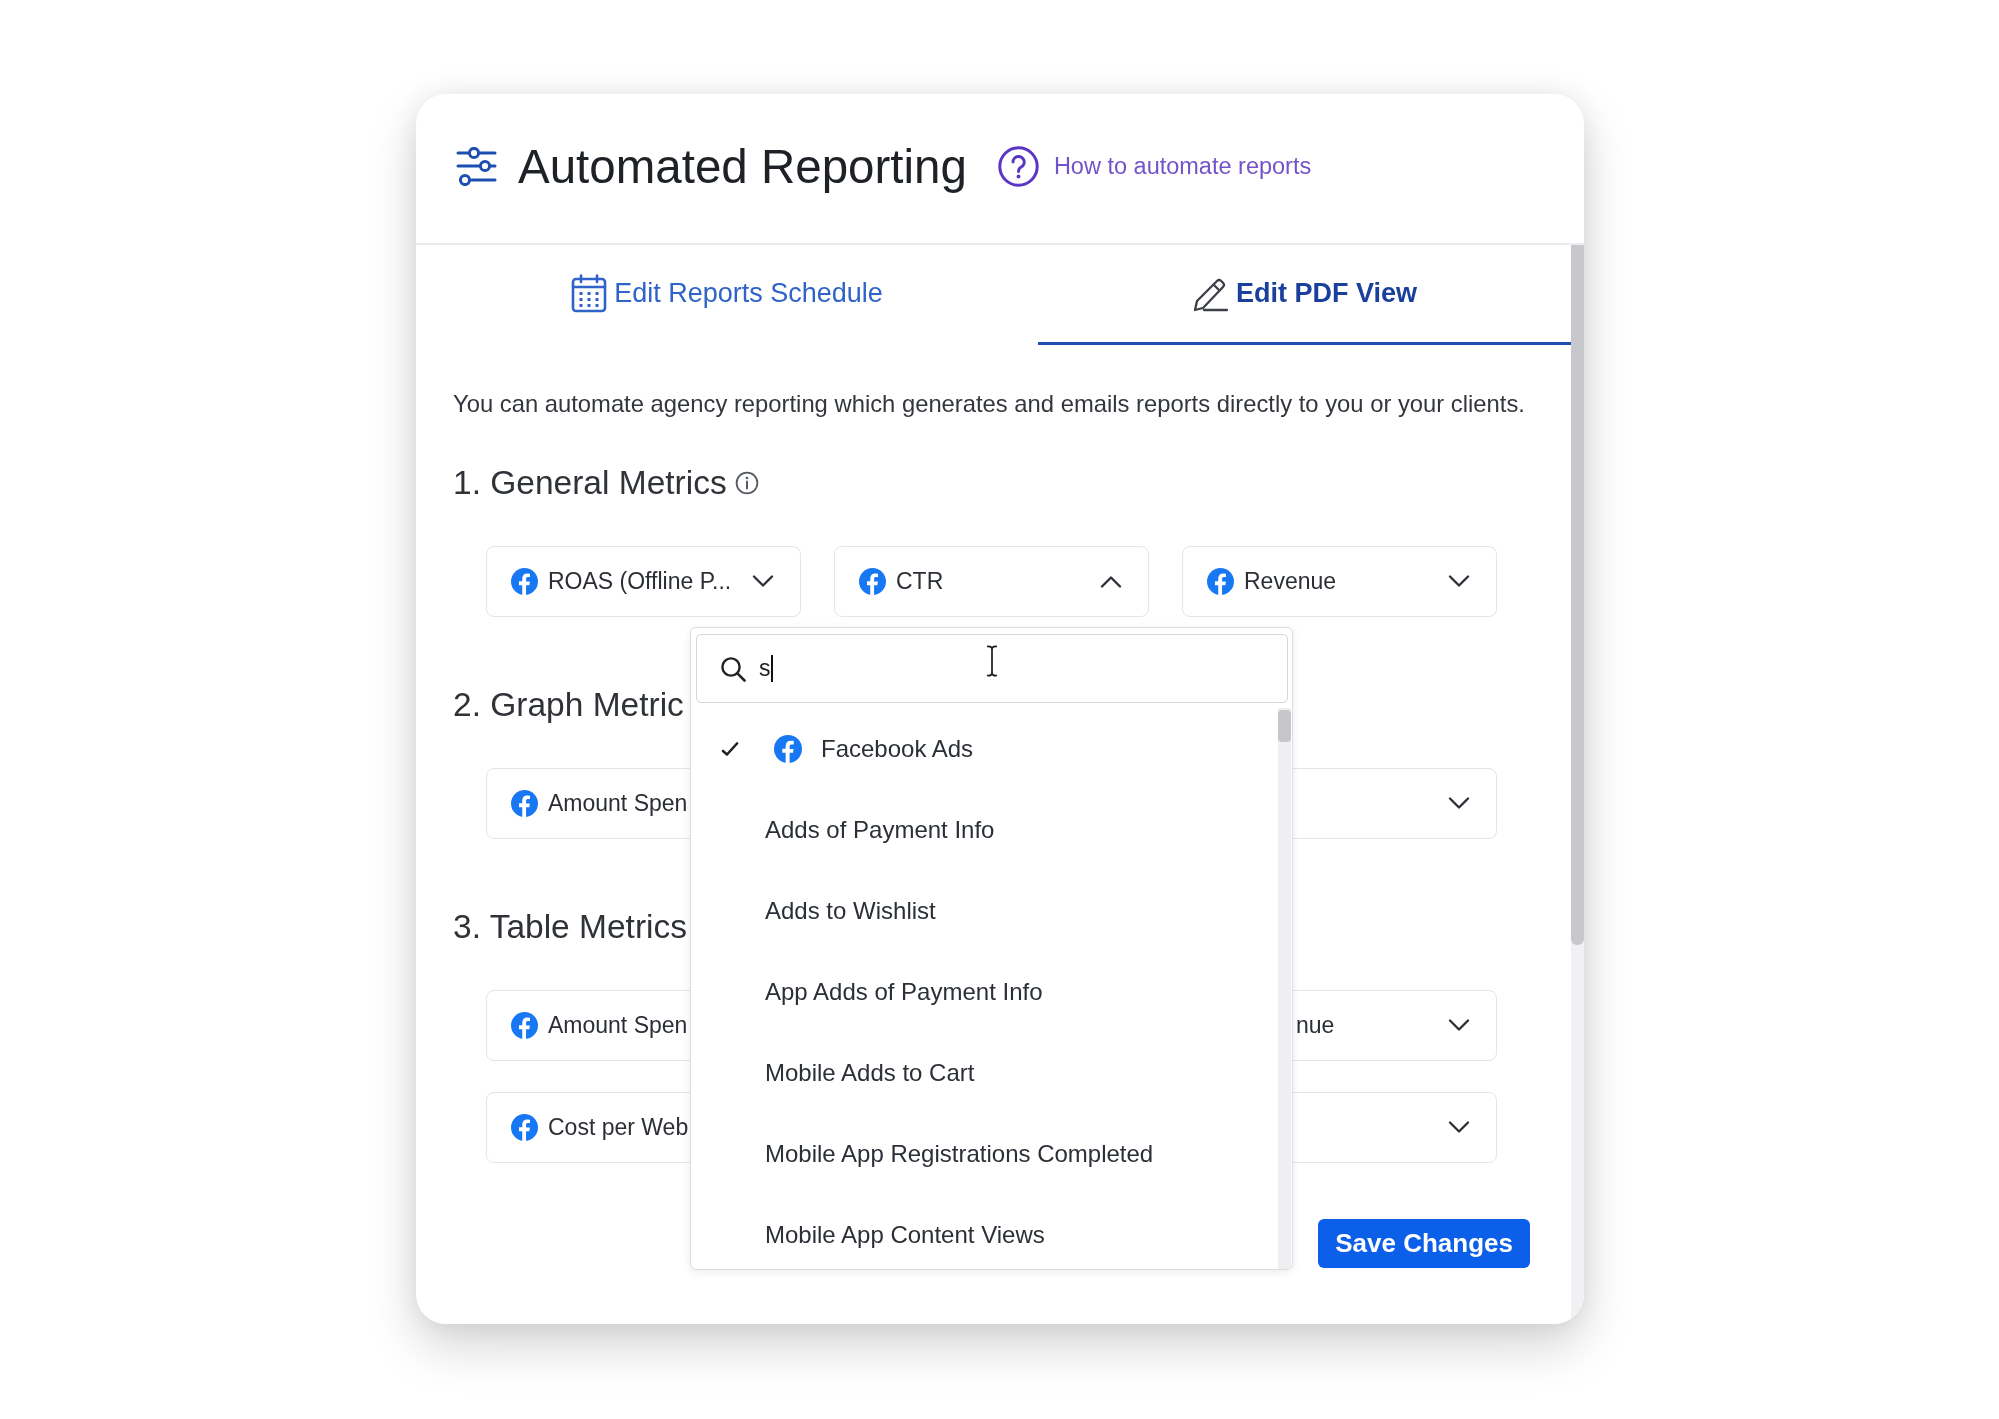 This screenshot has width=1999, height=1419. Describe the element at coordinates (746, 483) in the screenshot. I see `info-icon` at that location.